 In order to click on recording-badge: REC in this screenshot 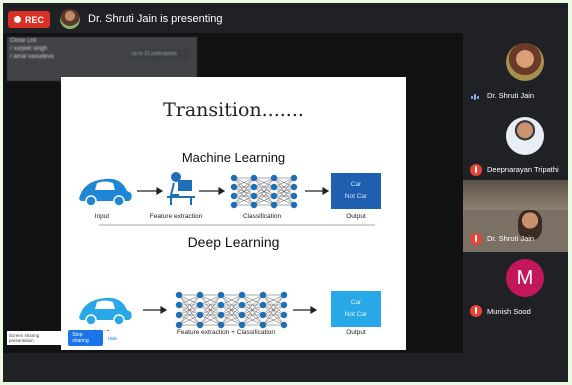, I will do `click(29, 19)`.